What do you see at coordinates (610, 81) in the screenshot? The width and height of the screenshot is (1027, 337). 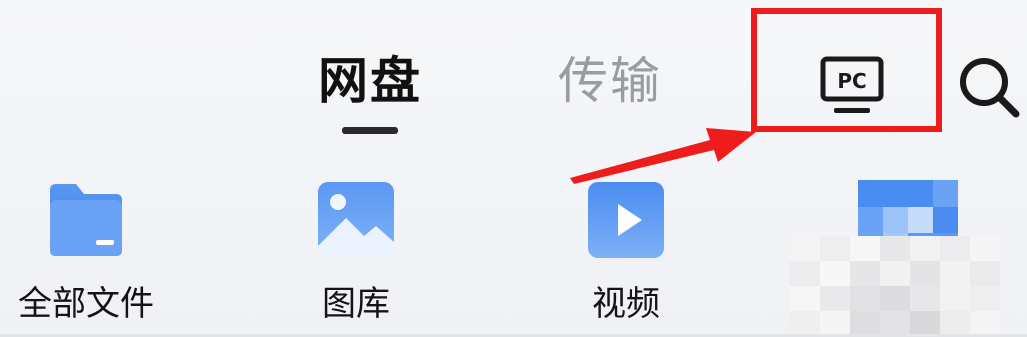 I see `tab-transfer: 传输` at bounding box center [610, 81].